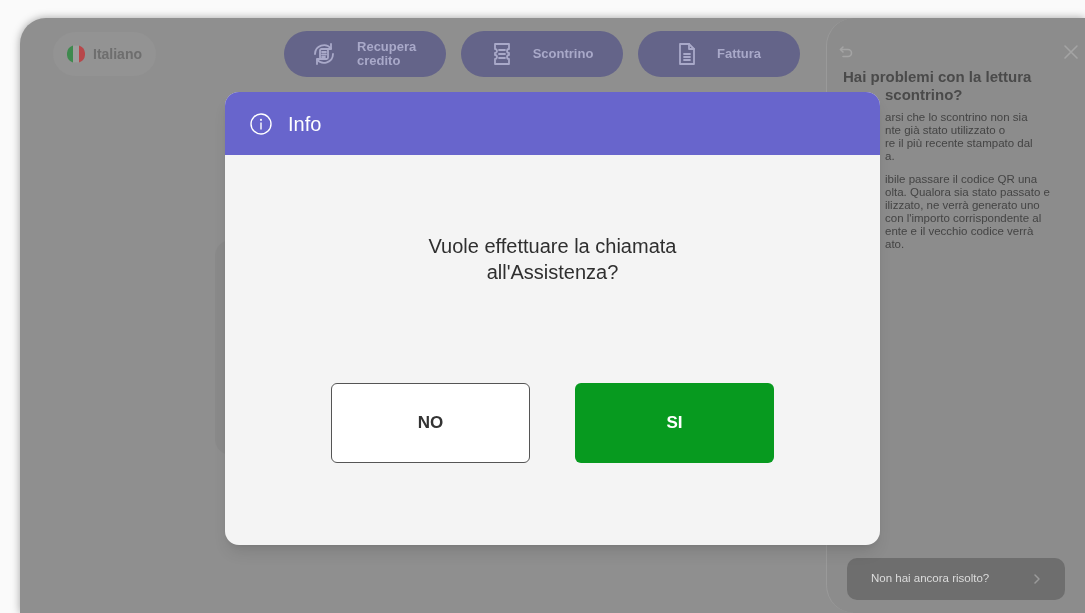 This screenshot has height=613, width=1085. I want to click on nav-button: Scontrino, so click(542, 54).